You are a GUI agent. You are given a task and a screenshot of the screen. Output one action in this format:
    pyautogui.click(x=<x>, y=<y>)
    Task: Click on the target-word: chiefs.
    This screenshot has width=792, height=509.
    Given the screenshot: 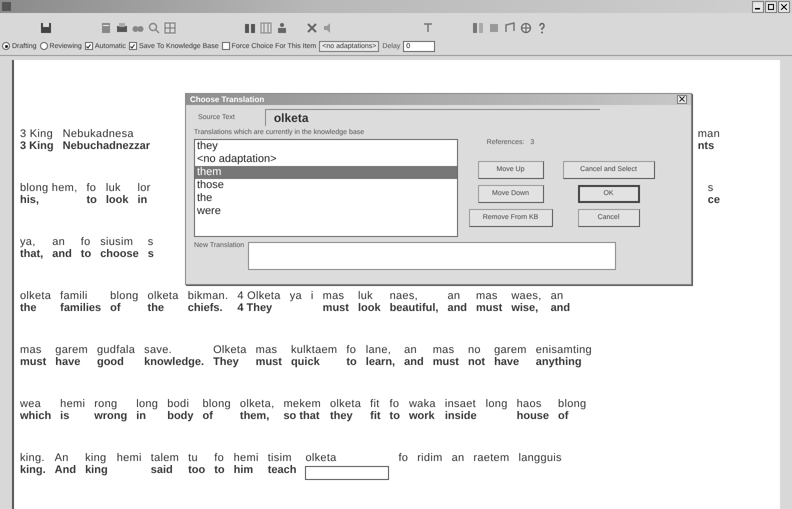 What is the action you would take?
    pyautogui.click(x=206, y=308)
    